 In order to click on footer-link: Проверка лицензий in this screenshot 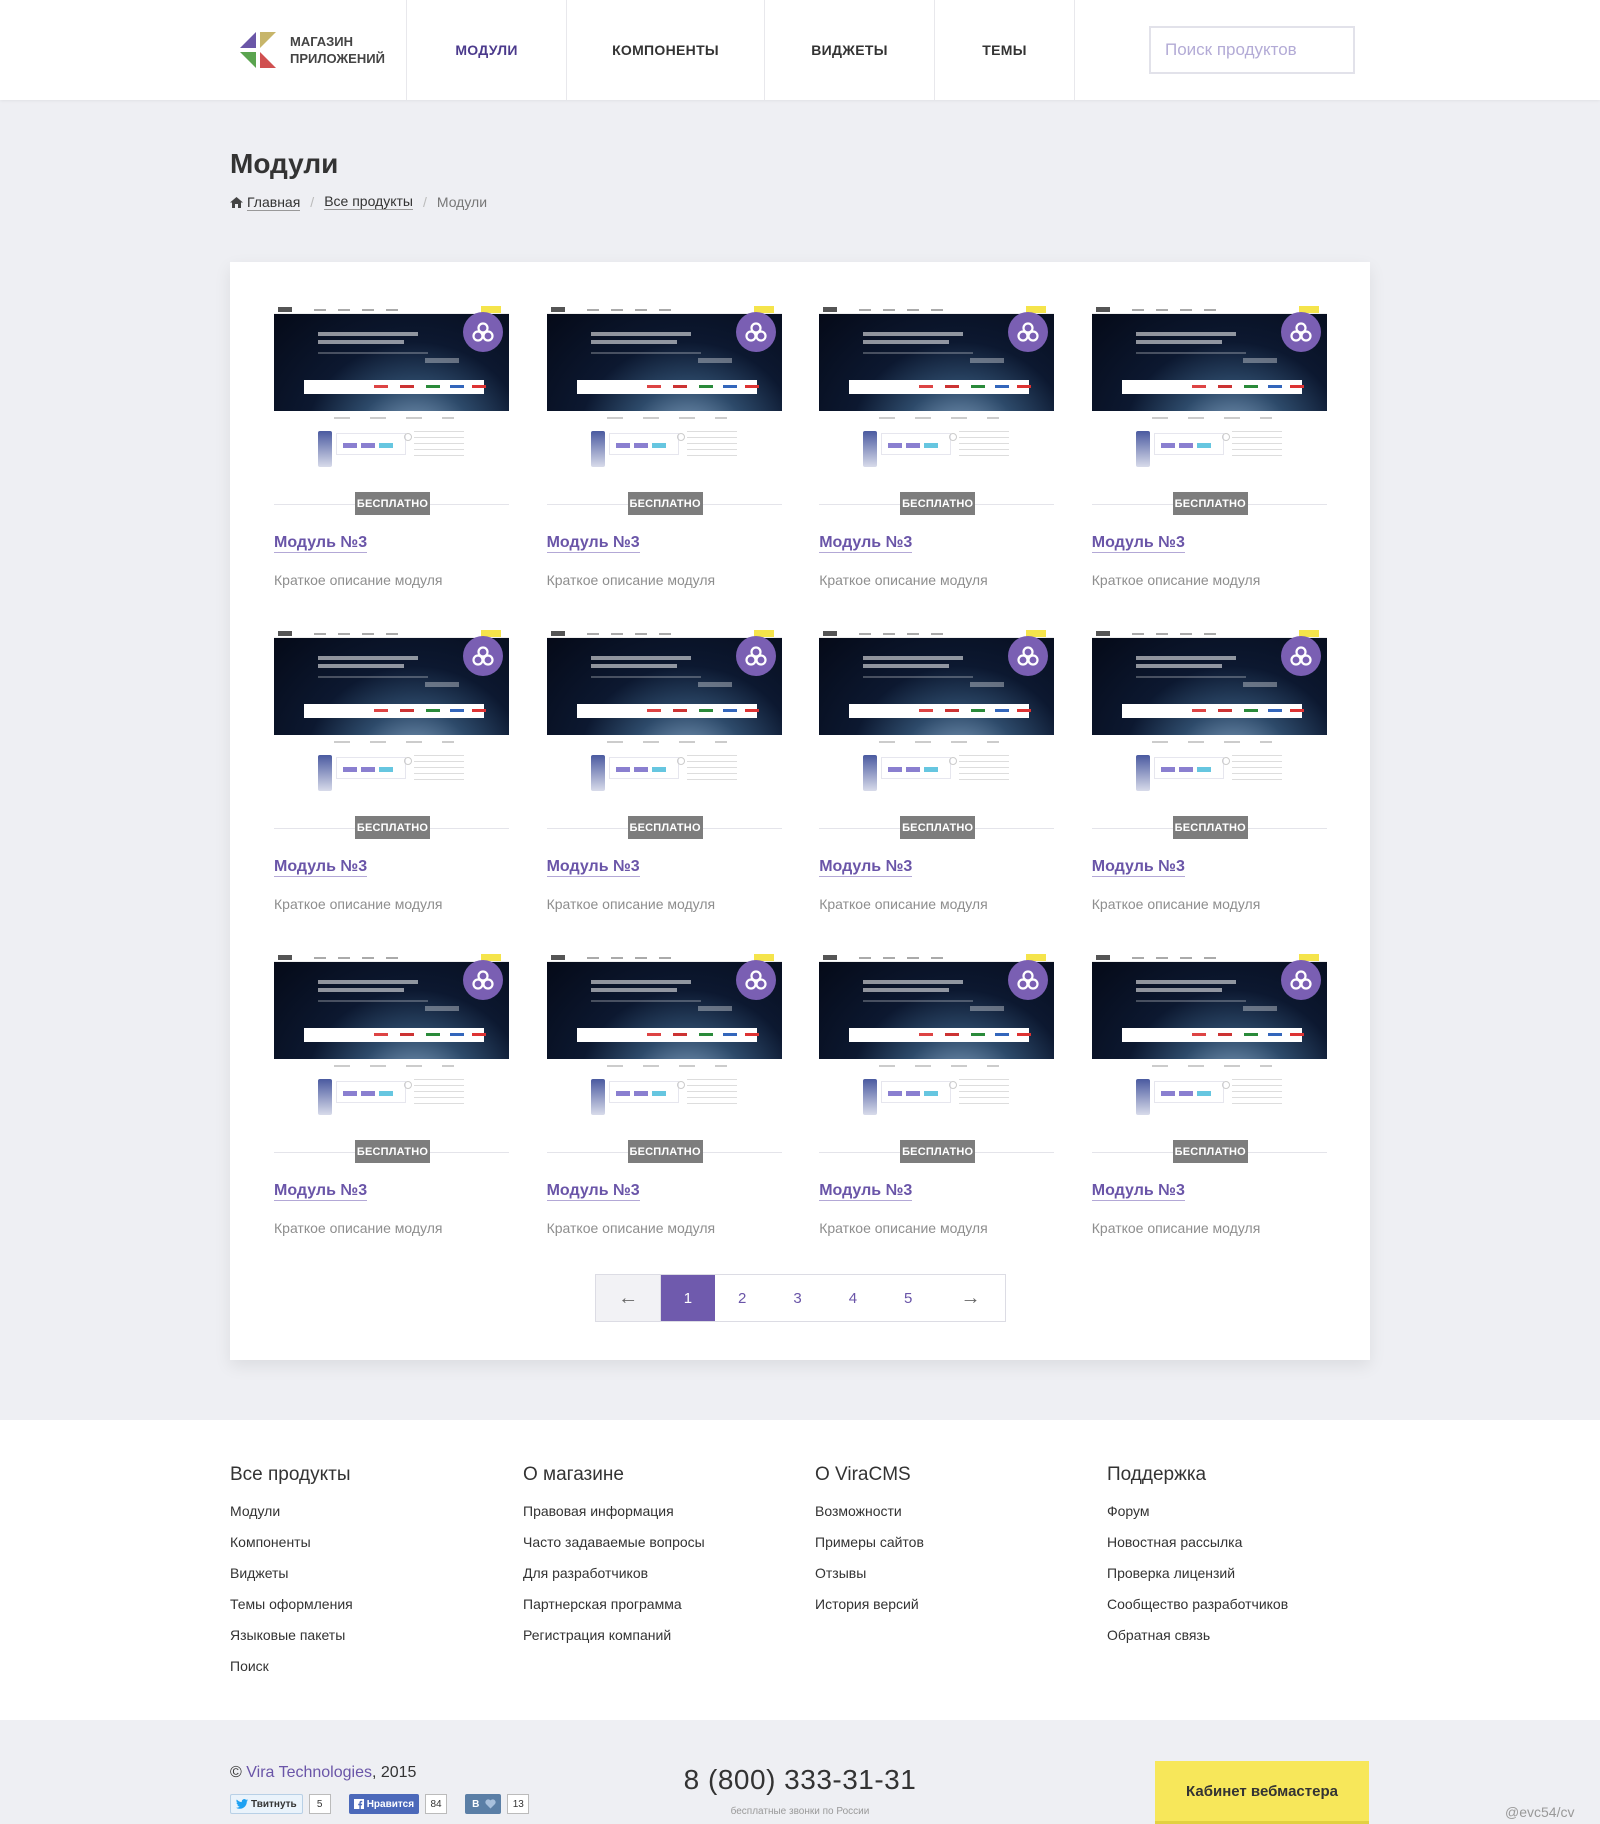, I will do `click(1197, 1573)`.